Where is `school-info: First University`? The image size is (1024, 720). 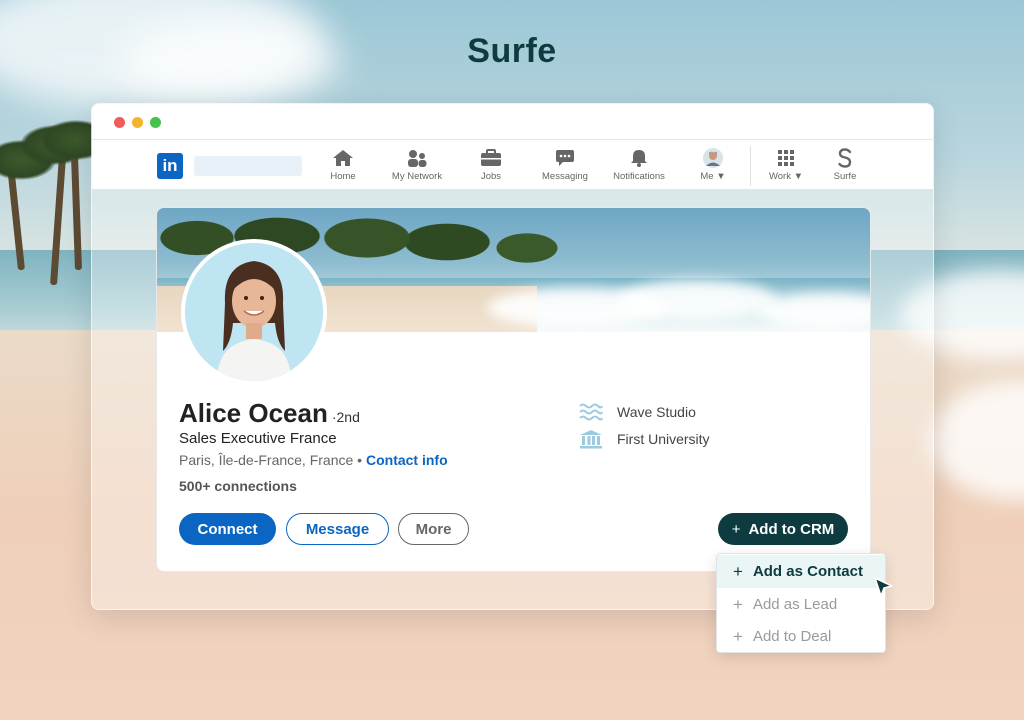 school-info: First University is located at coordinates (644, 439).